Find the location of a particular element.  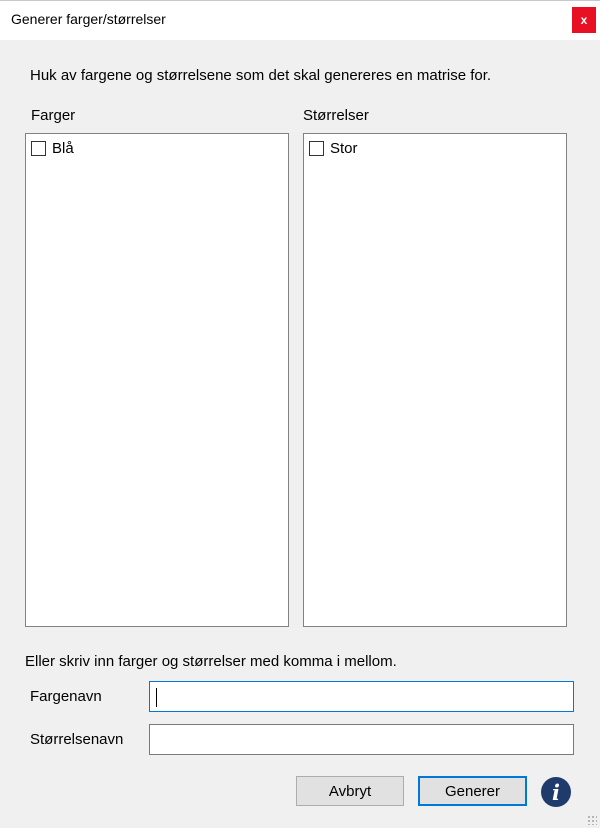

color-name-label: Fargenavn is located at coordinates (66, 696).